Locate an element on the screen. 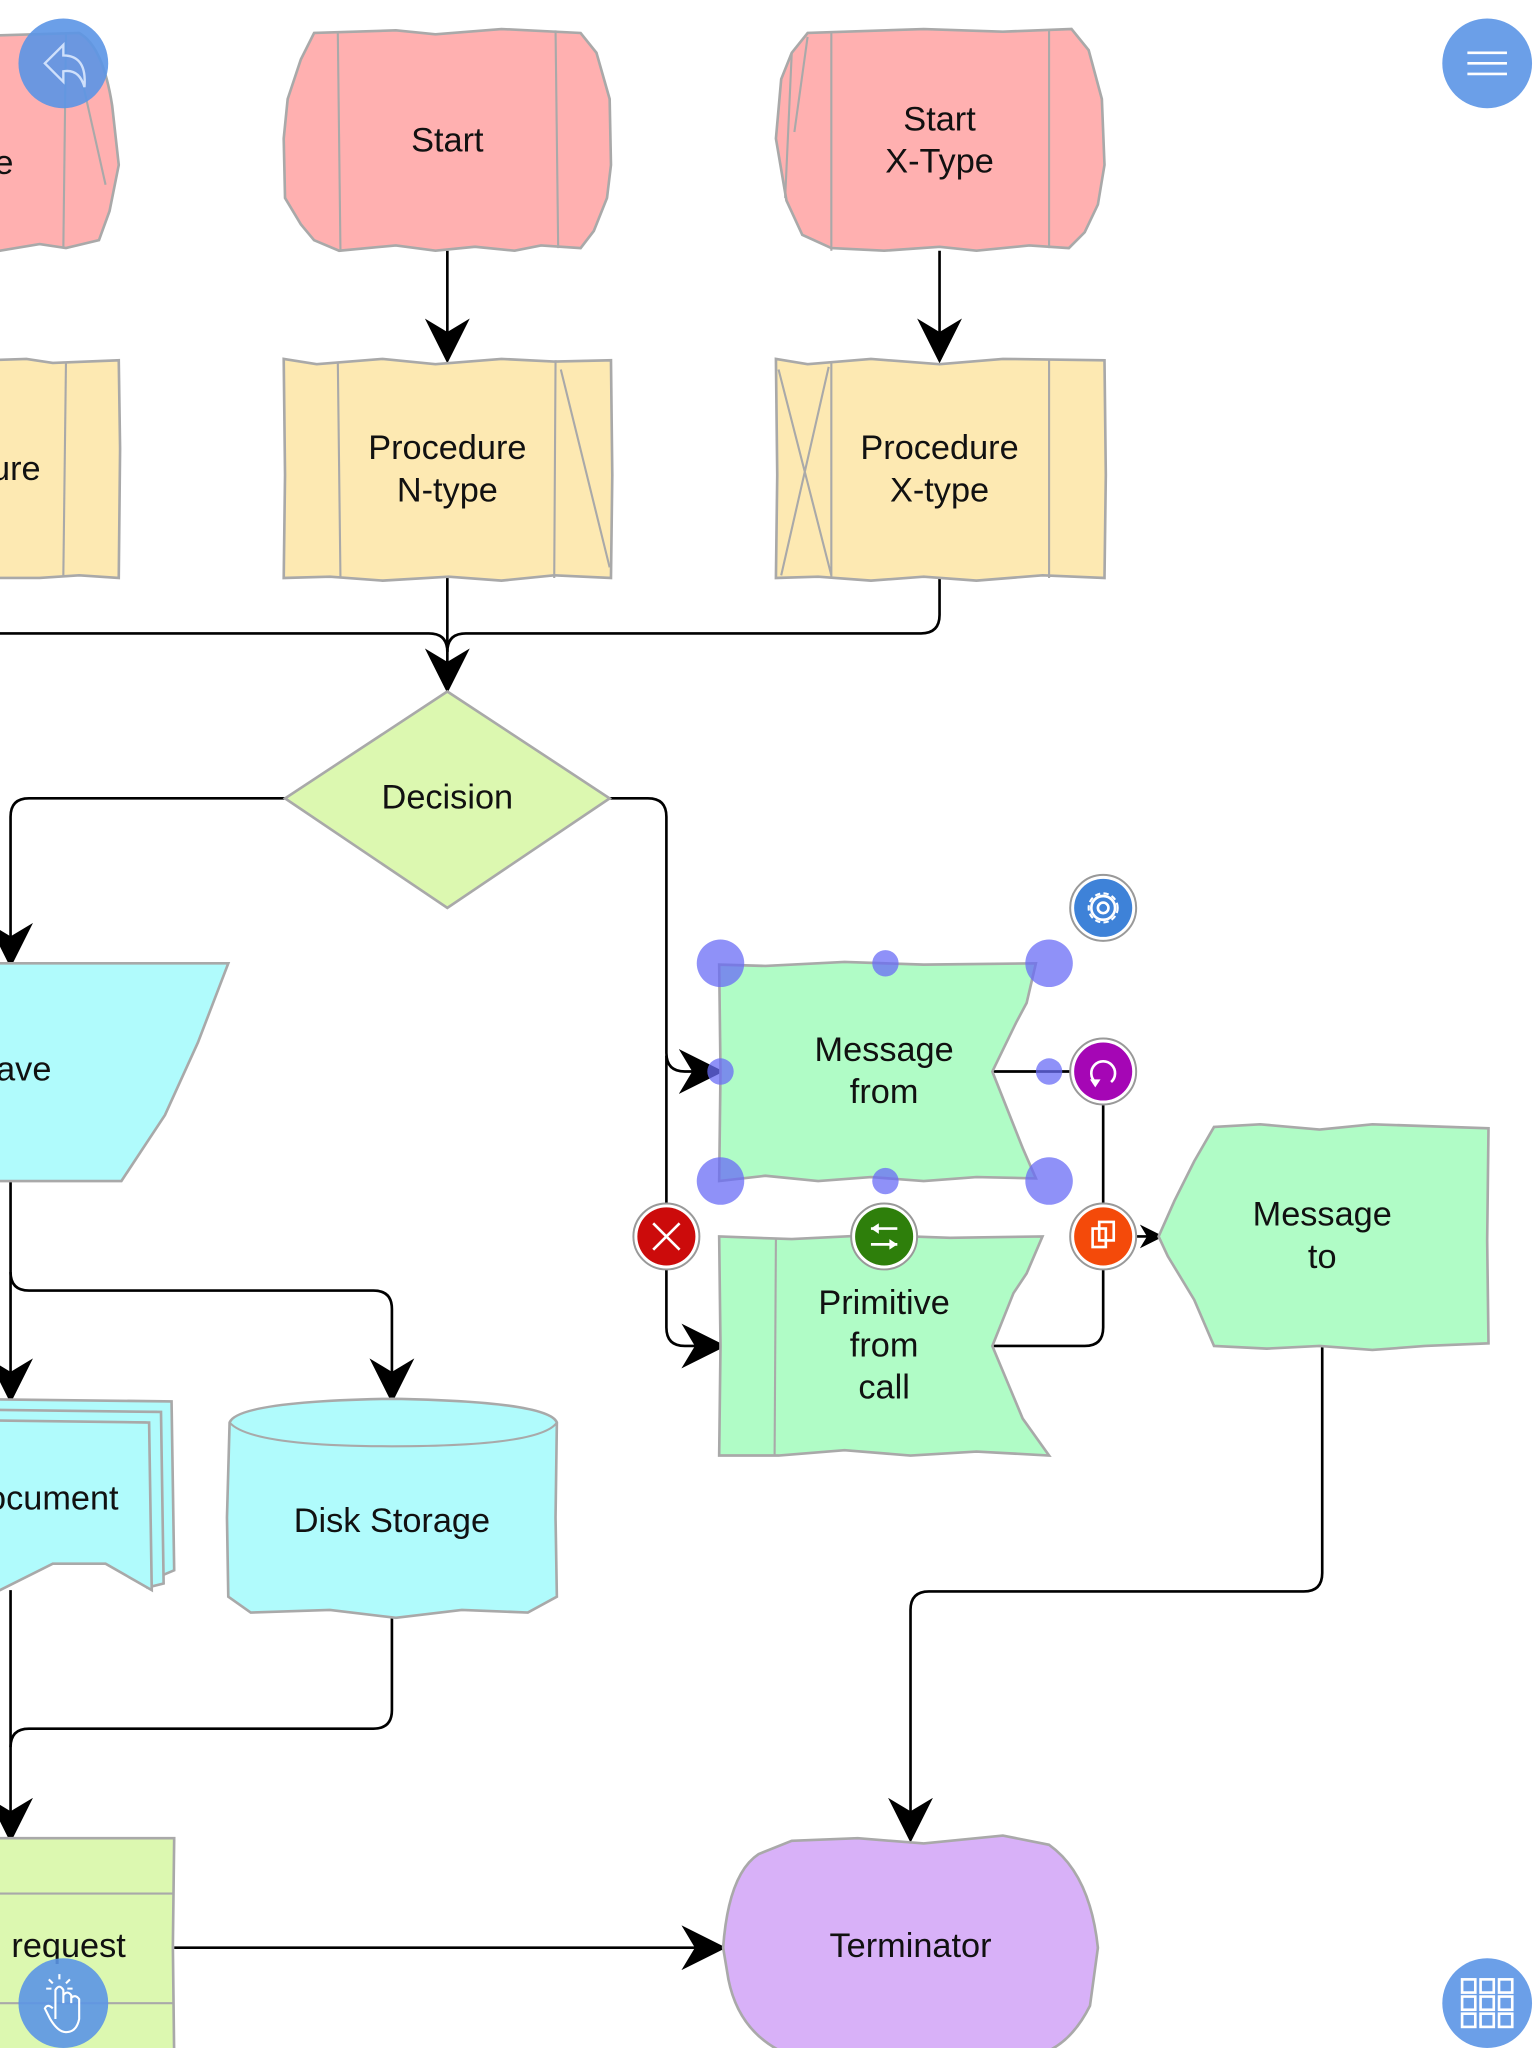 The height and width of the screenshot is (2048, 1536). node-terminator: Terminator is located at coordinates (910, 1941).